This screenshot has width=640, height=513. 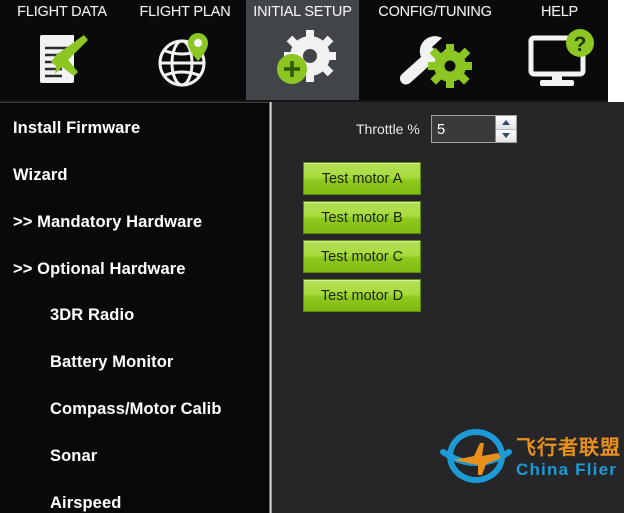 What do you see at coordinates (362, 217) in the screenshot?
I see `test-motor-b-button: Test motor B` at bounding box center [362, 217].